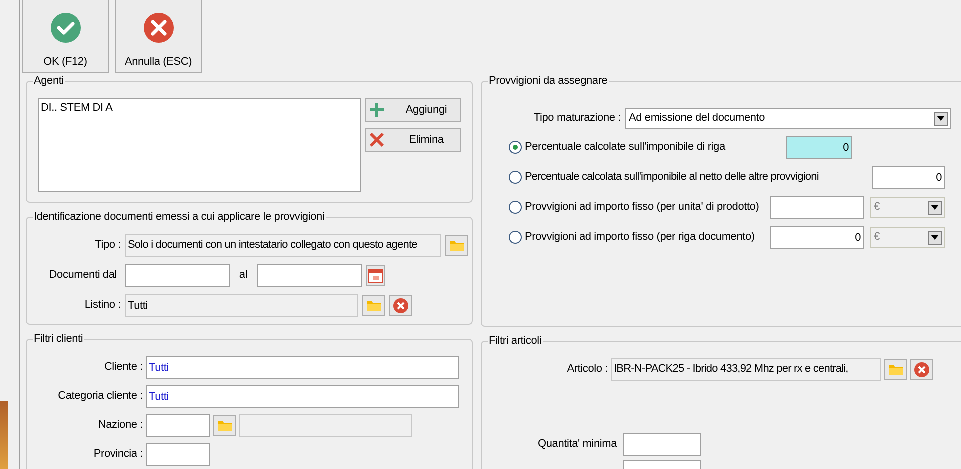 The height and width of the screenshot is (469, 961). What do you see at coordinates (4, 435) in the screenshot?
I see `wallpaper-fragment` at bounding box center [4, 435].